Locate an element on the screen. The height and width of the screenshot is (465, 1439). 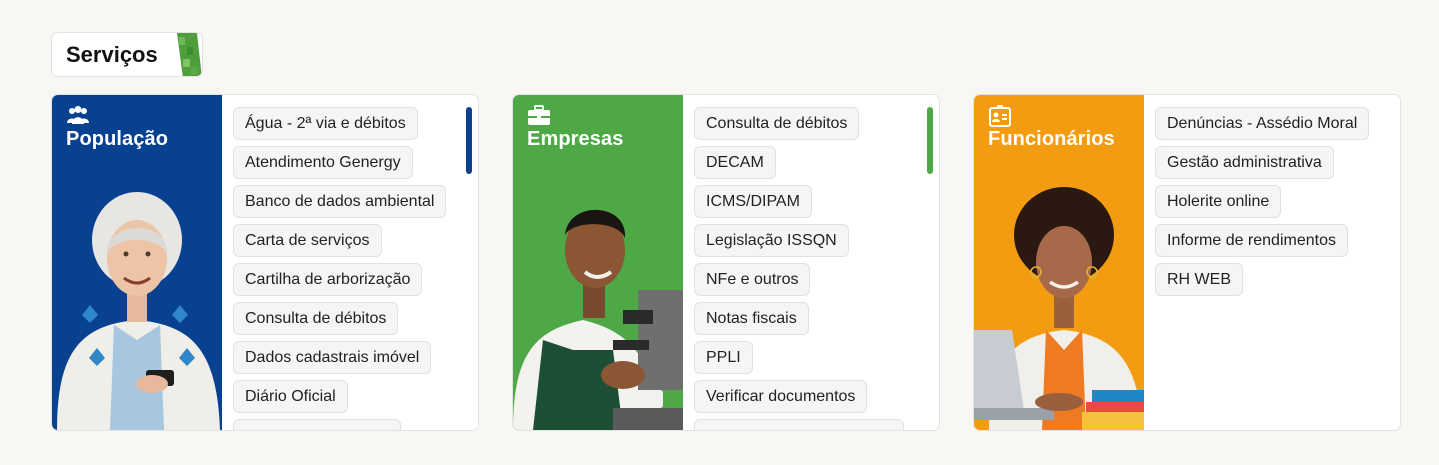
office-woman-photo is located at coordinates (1059, 308).